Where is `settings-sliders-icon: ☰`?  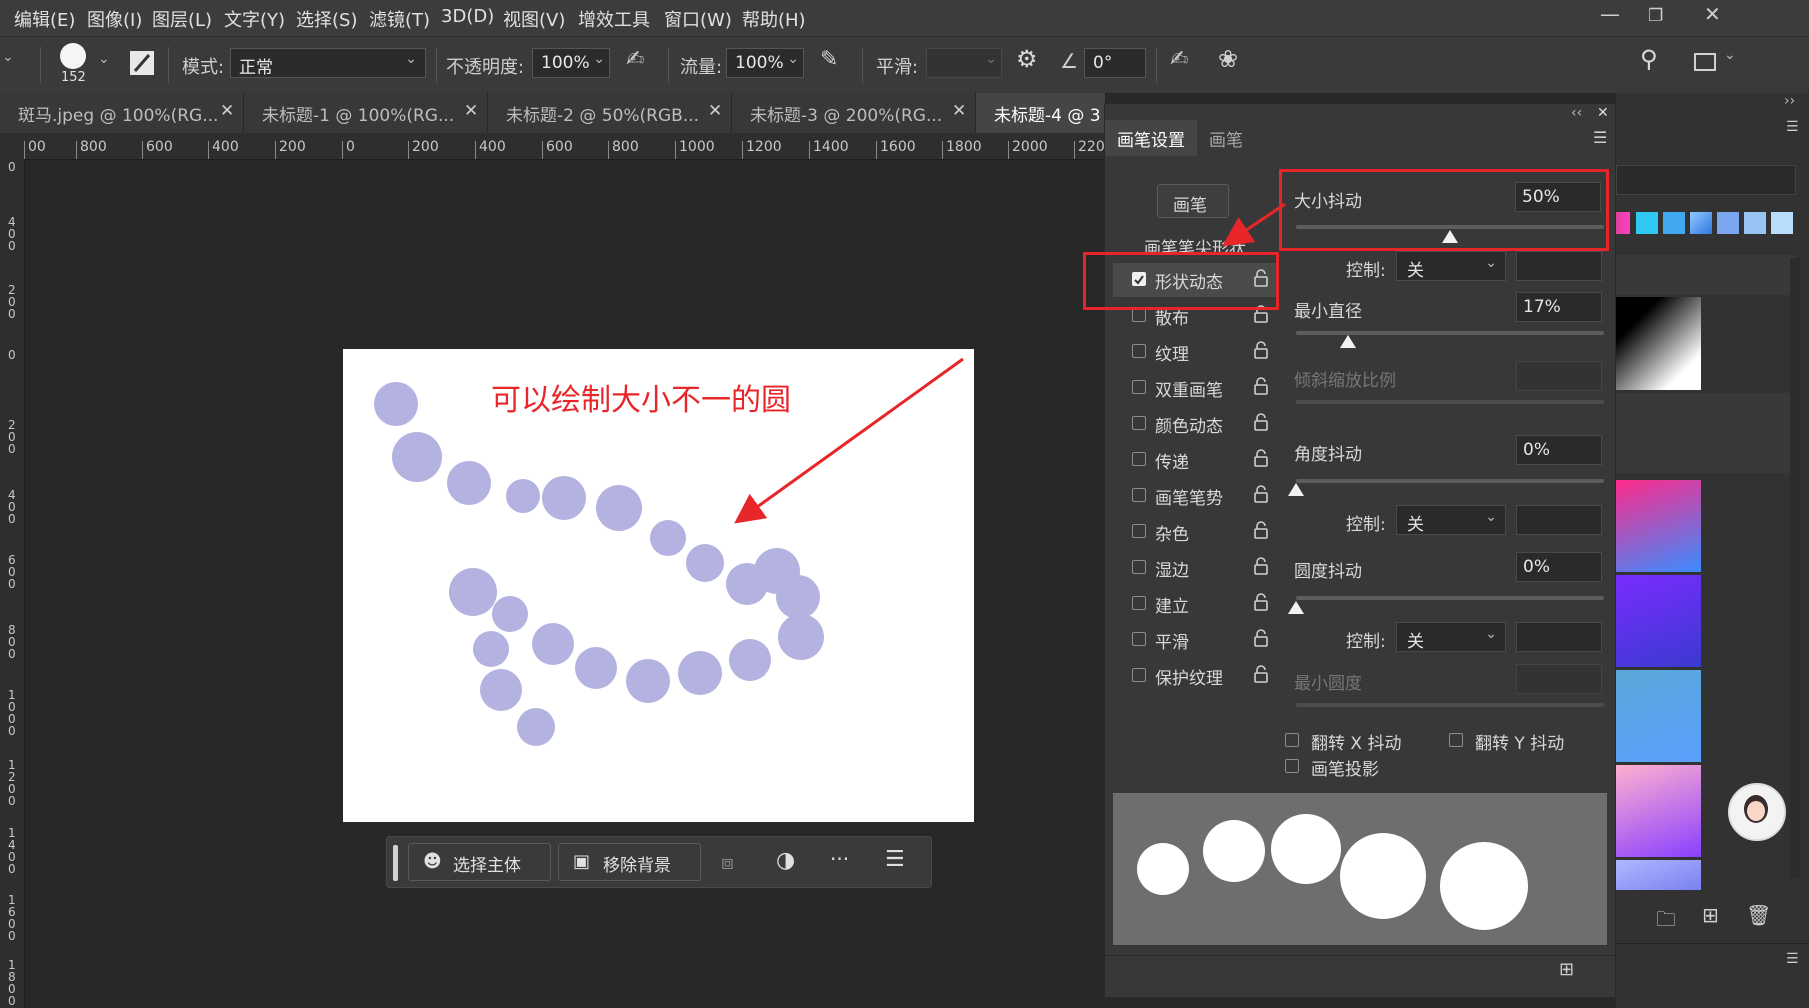 settings-sliders-icon: ☰ is located at coordinates (895, 859).